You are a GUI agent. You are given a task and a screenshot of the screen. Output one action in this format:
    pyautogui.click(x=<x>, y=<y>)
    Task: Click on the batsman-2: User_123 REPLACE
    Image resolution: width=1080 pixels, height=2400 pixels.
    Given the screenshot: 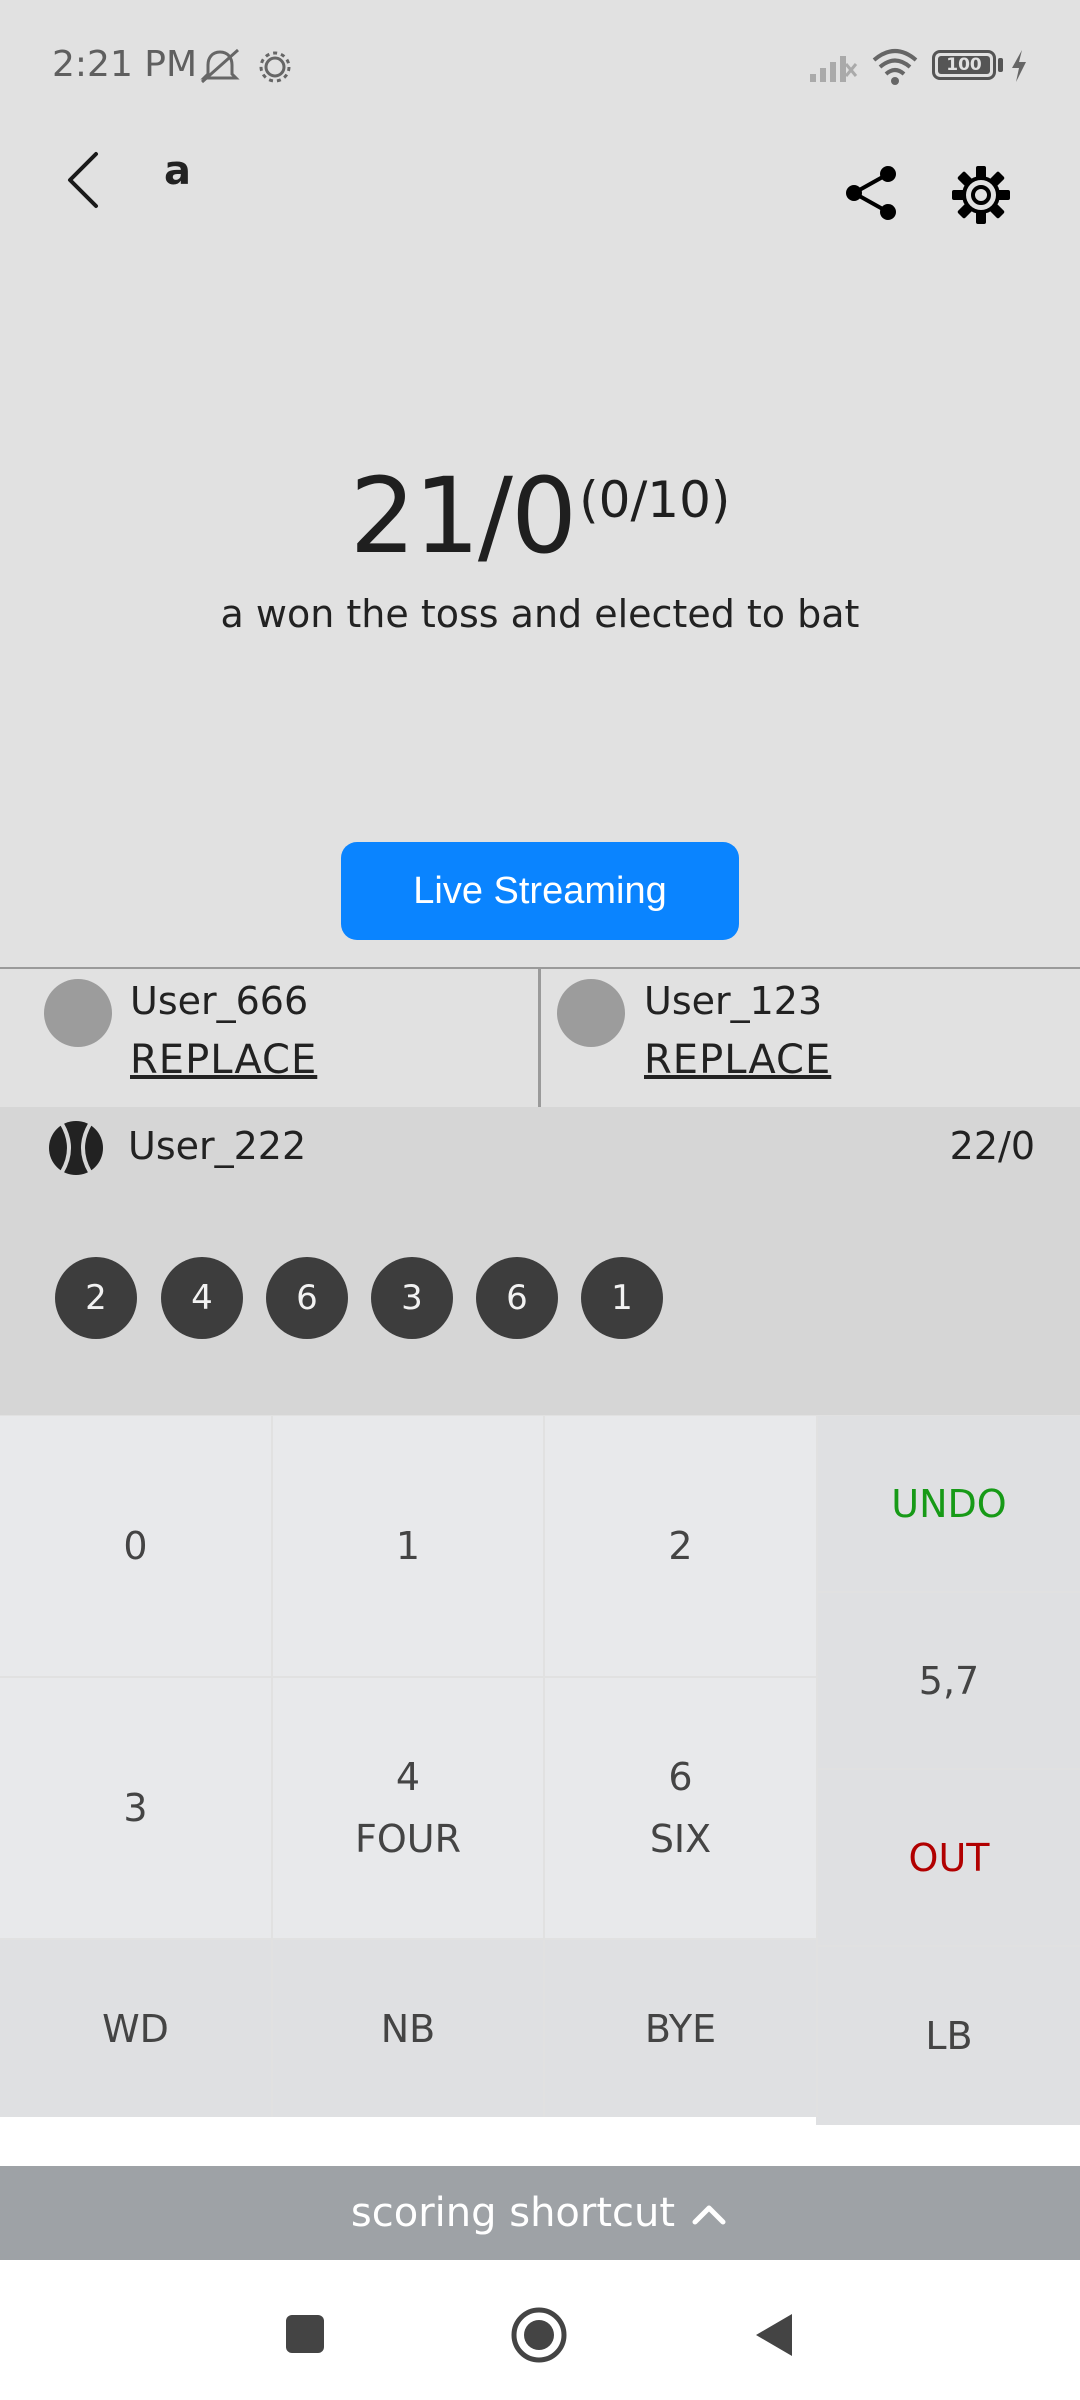 What is the action you would take?
    pyautogui.click(x=810, y=1038)
    